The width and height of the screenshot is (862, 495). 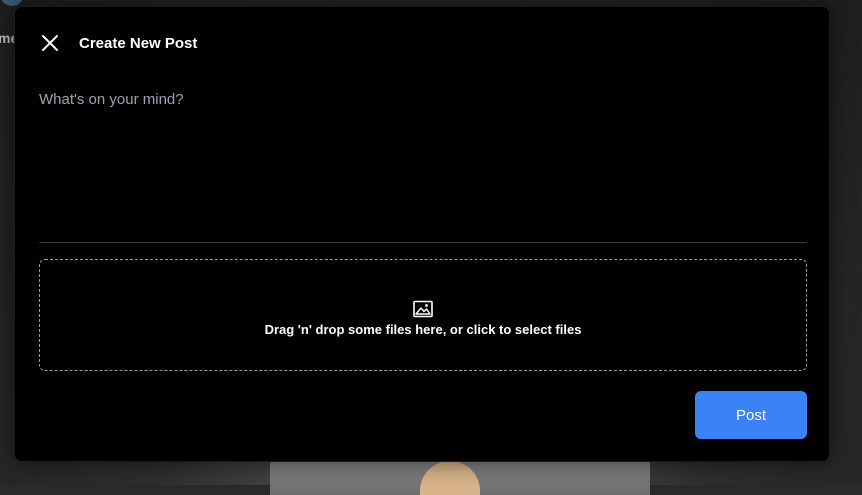 I want to click on modal-header: Create New Post, so click(x=118, y=43).